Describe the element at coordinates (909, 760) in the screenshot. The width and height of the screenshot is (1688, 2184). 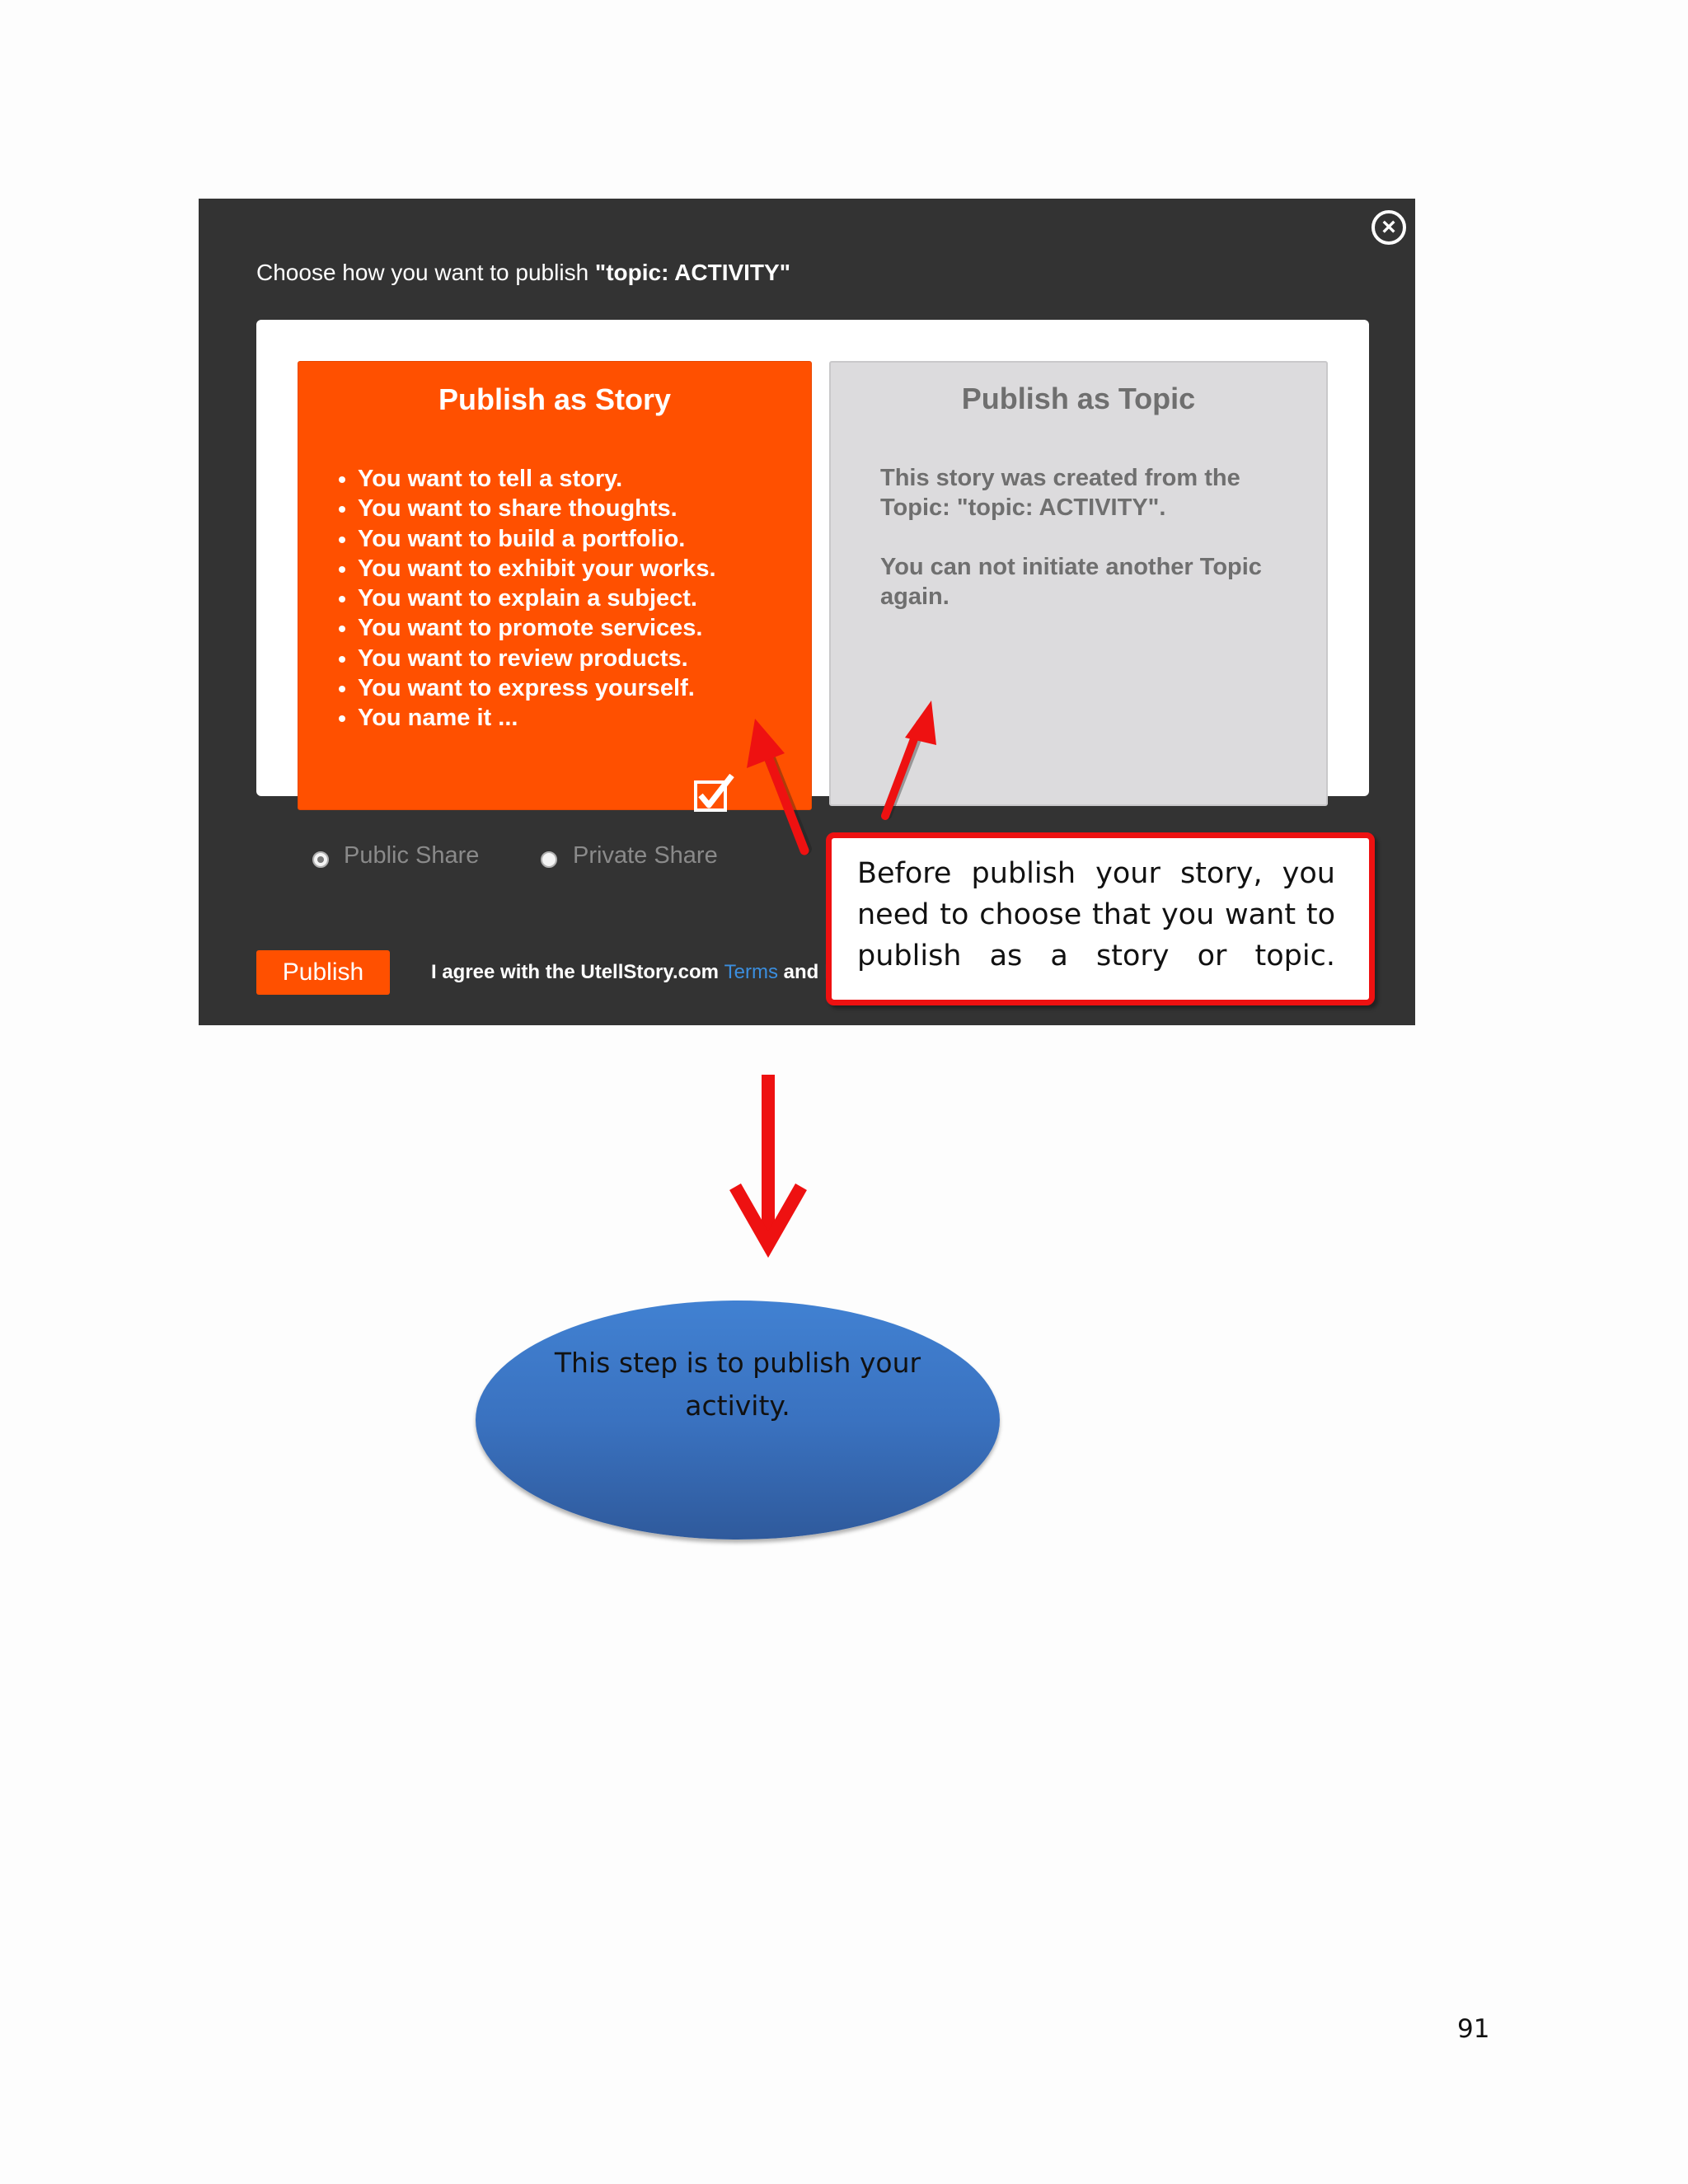
I see `arrow-to-topic-card-icon` at that location.